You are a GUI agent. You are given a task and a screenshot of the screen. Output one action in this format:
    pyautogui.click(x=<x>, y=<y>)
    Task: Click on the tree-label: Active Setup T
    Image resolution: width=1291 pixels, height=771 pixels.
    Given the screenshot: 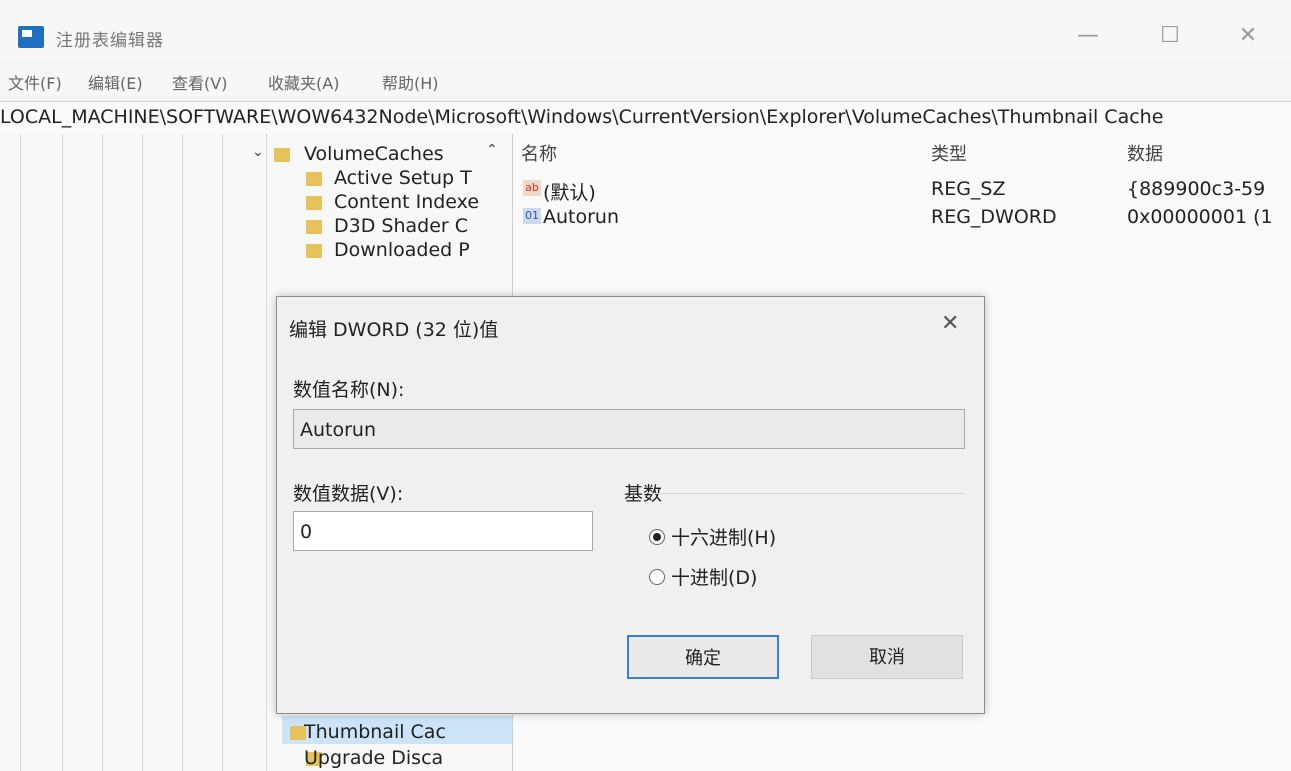 What is the action you would take?
    pyautogui.click(x=403, y=178)
    